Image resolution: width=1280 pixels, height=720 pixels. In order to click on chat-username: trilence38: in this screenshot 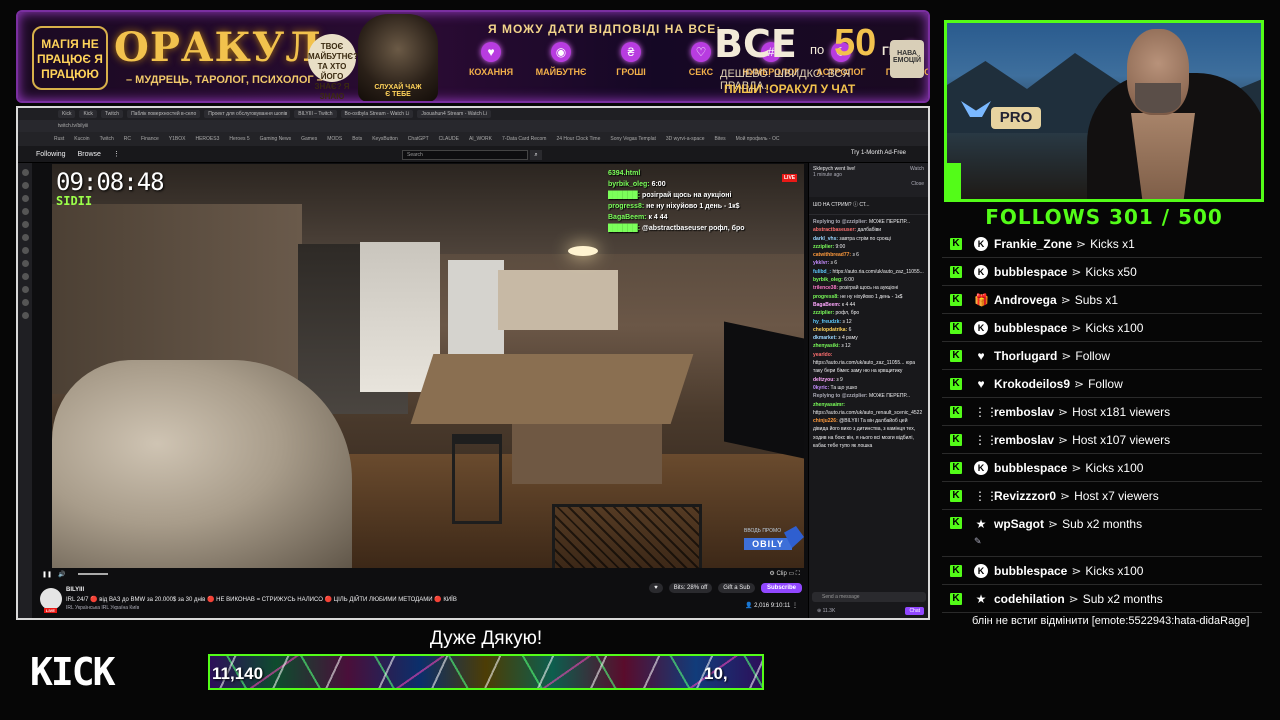, I will do `click(825, 288)`.